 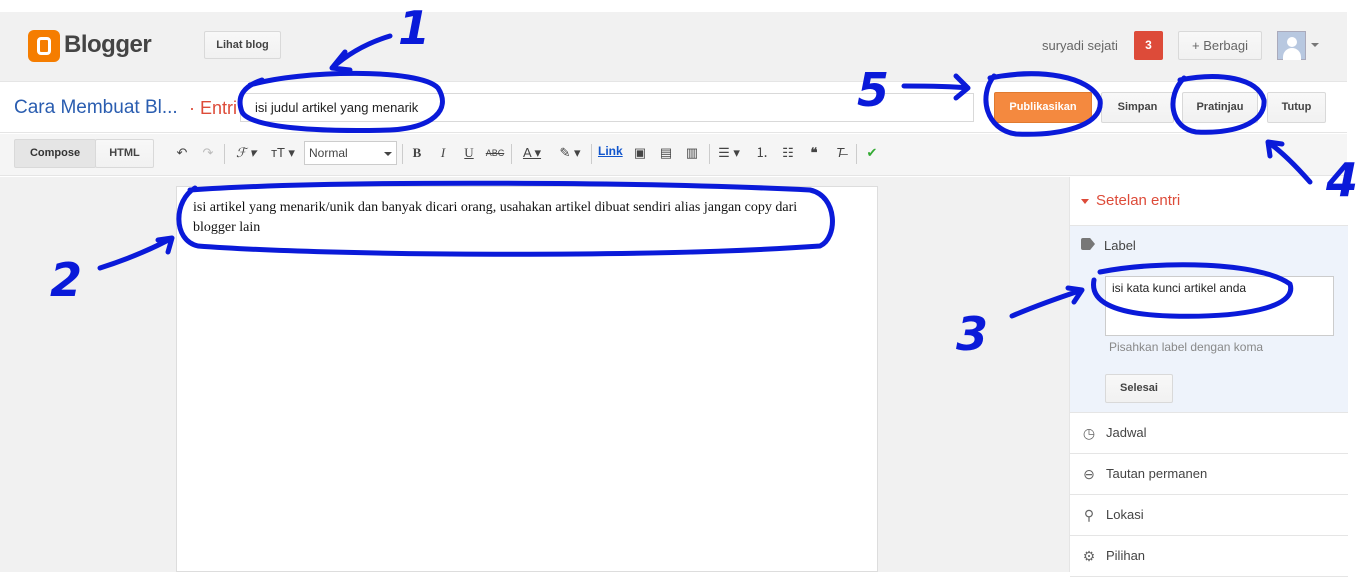 What do you see at coordinates (1296, 107) in the screenshot?
I see `close-button: Tutup` at bounding box center [1296, 107].